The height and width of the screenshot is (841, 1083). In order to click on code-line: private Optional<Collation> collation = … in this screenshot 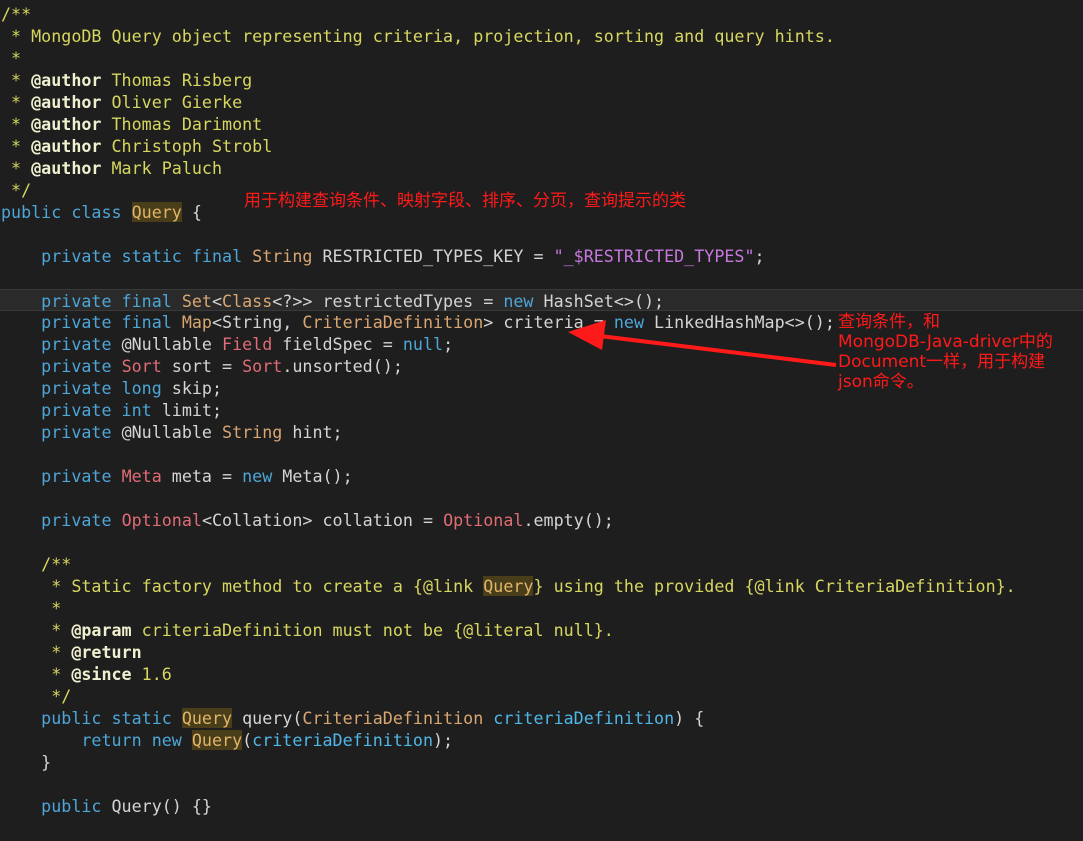, I will do `click(307, 520)`.